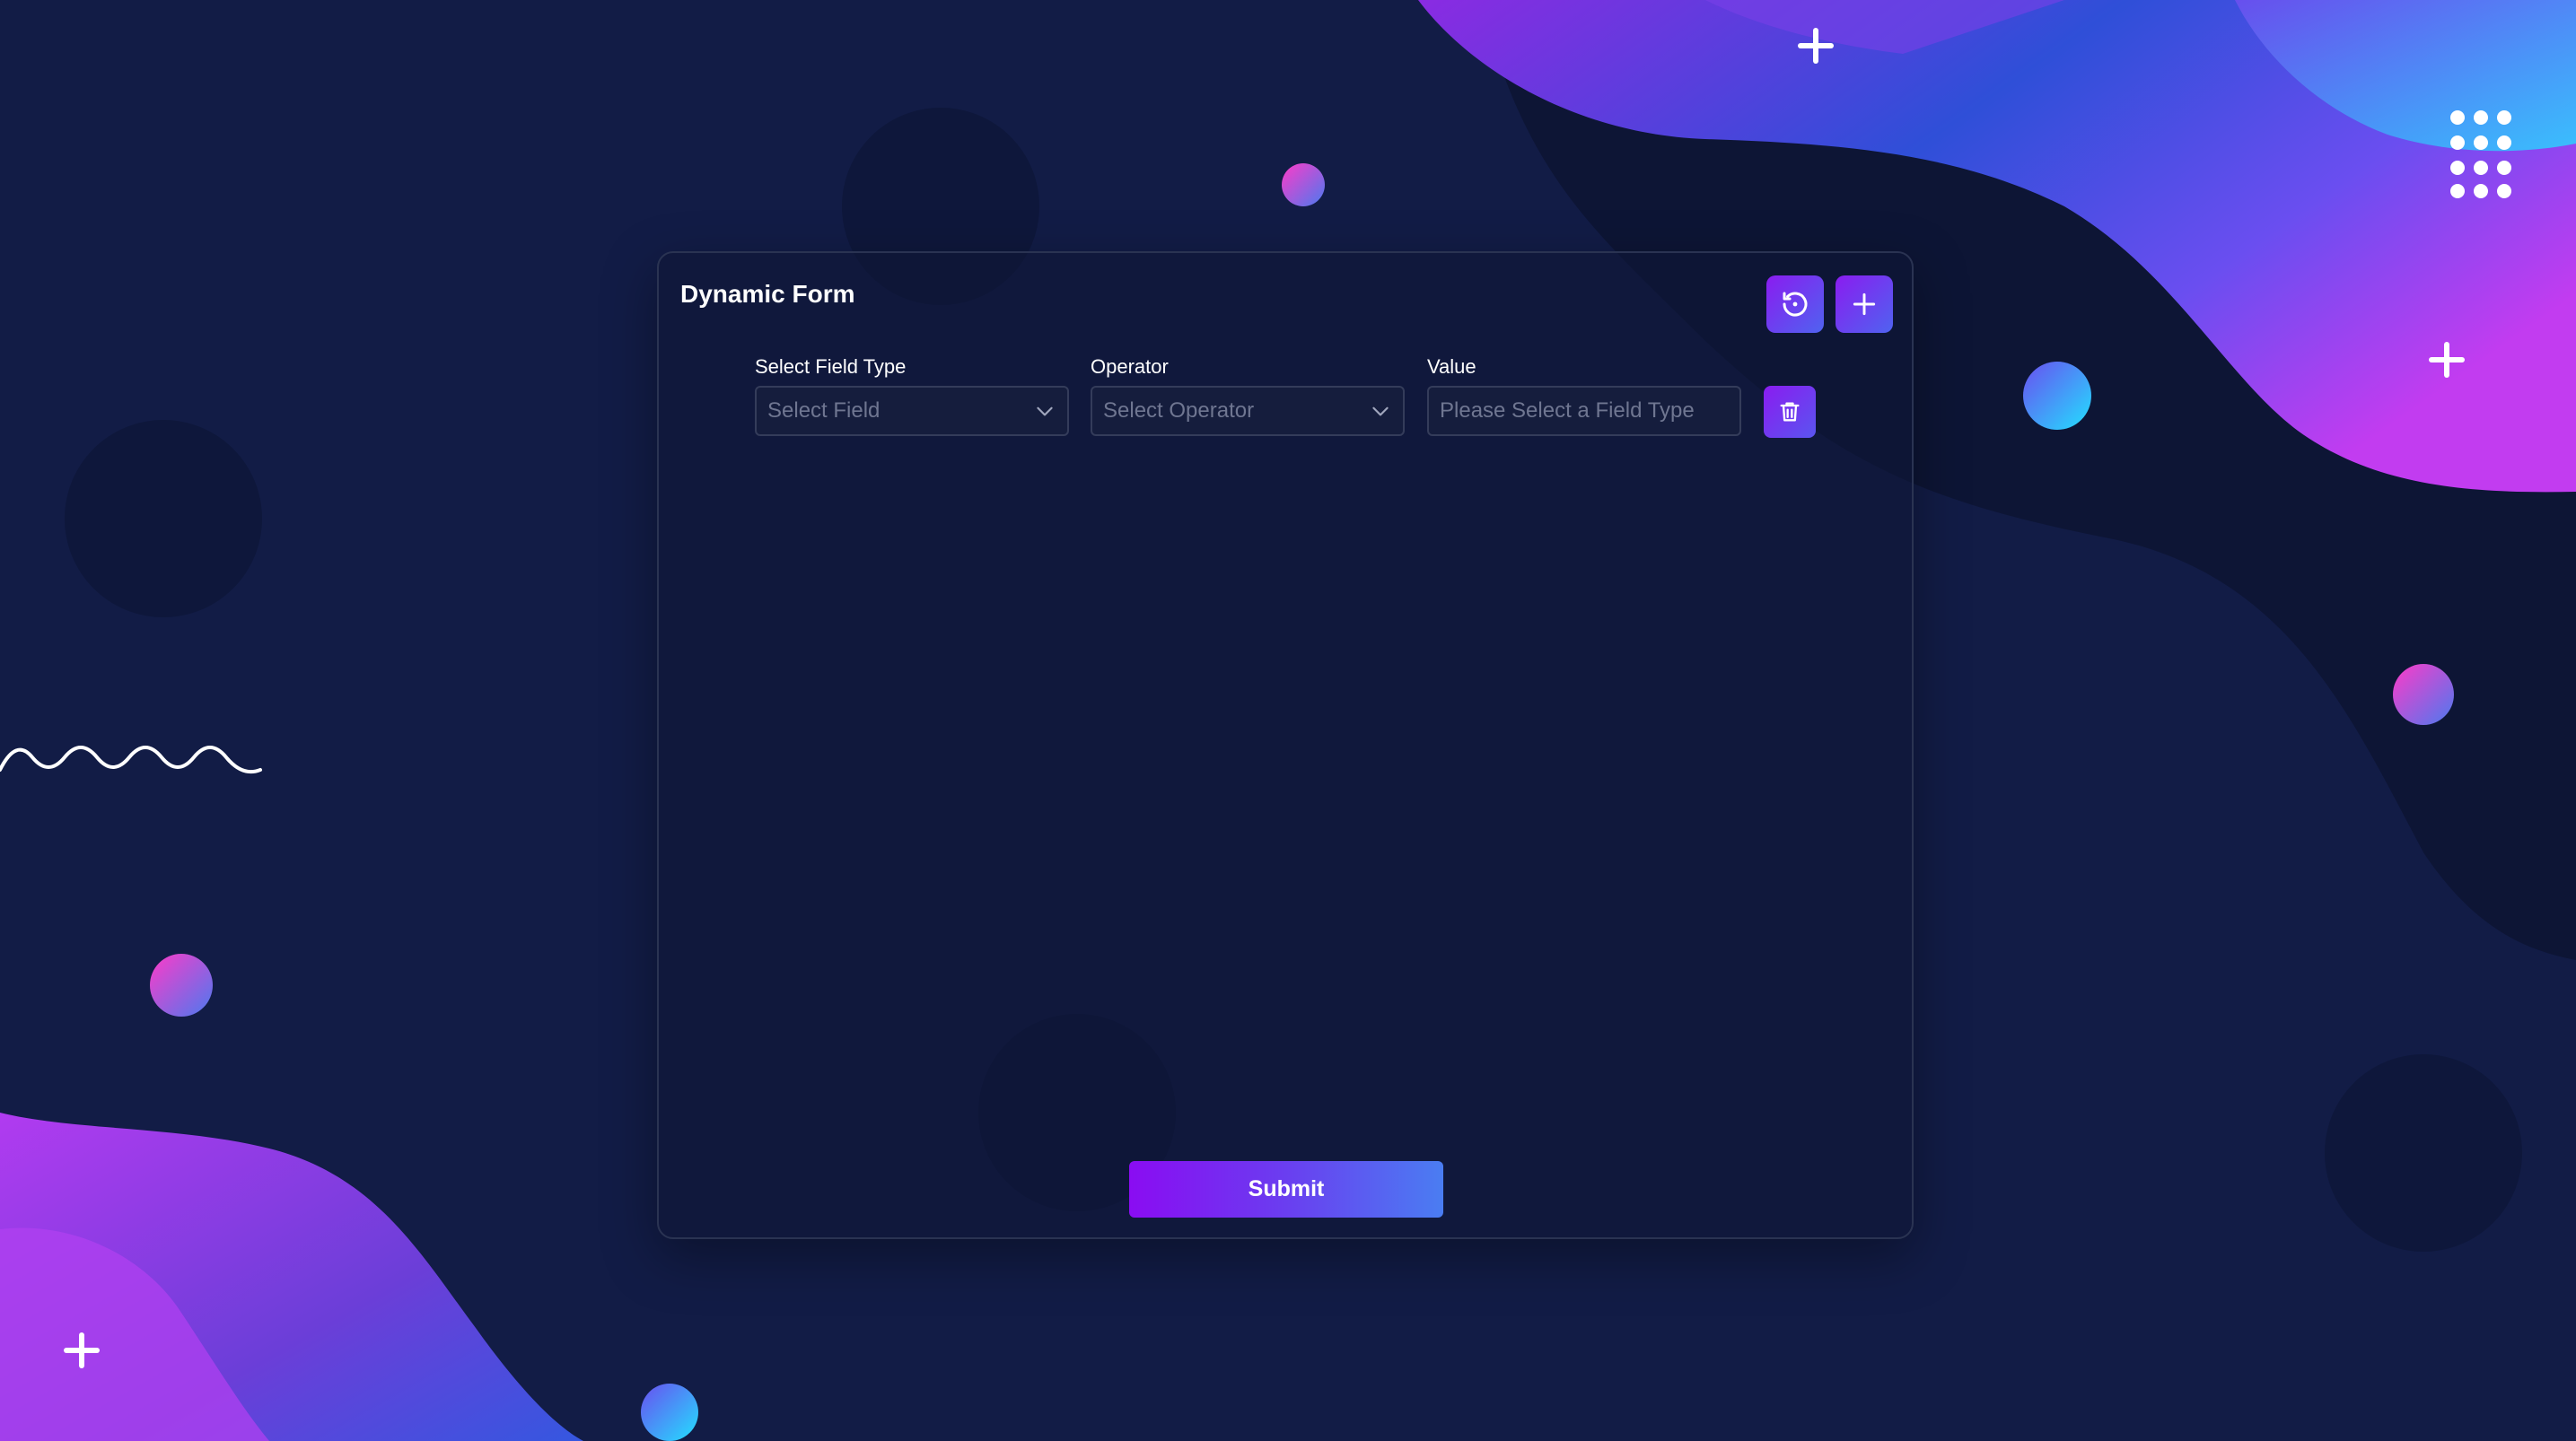 The image size is (2576, 1441). What do you see at coordinates (1130, 366) in the screenshot?
I see `operator-label: Operator` at bounding box center [1130, 366].